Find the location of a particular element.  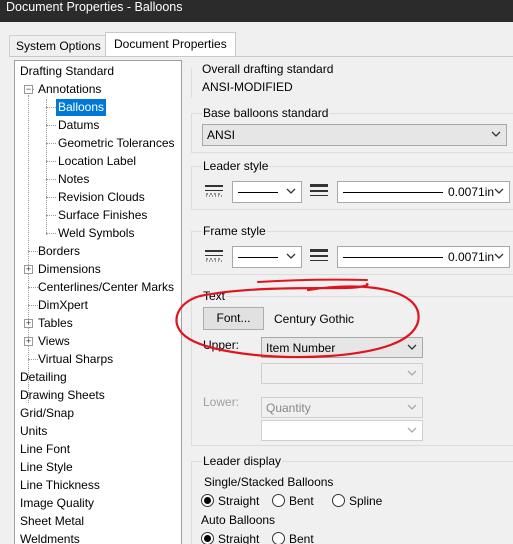

tree-item-annotations: Annotations is located at coordinates (69, 89).